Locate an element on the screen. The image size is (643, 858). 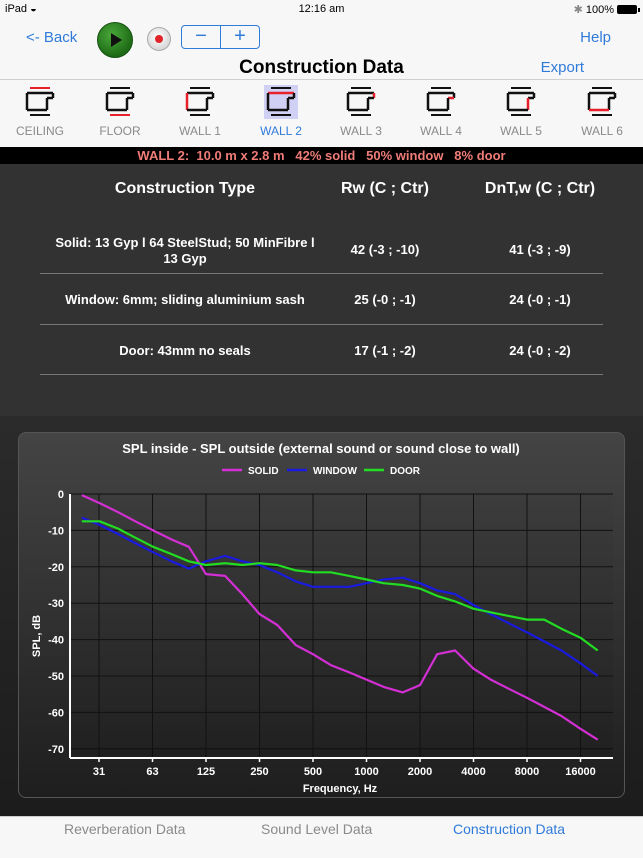
surface-wall-2: WALL 2 is located at coordinates (281, 111).